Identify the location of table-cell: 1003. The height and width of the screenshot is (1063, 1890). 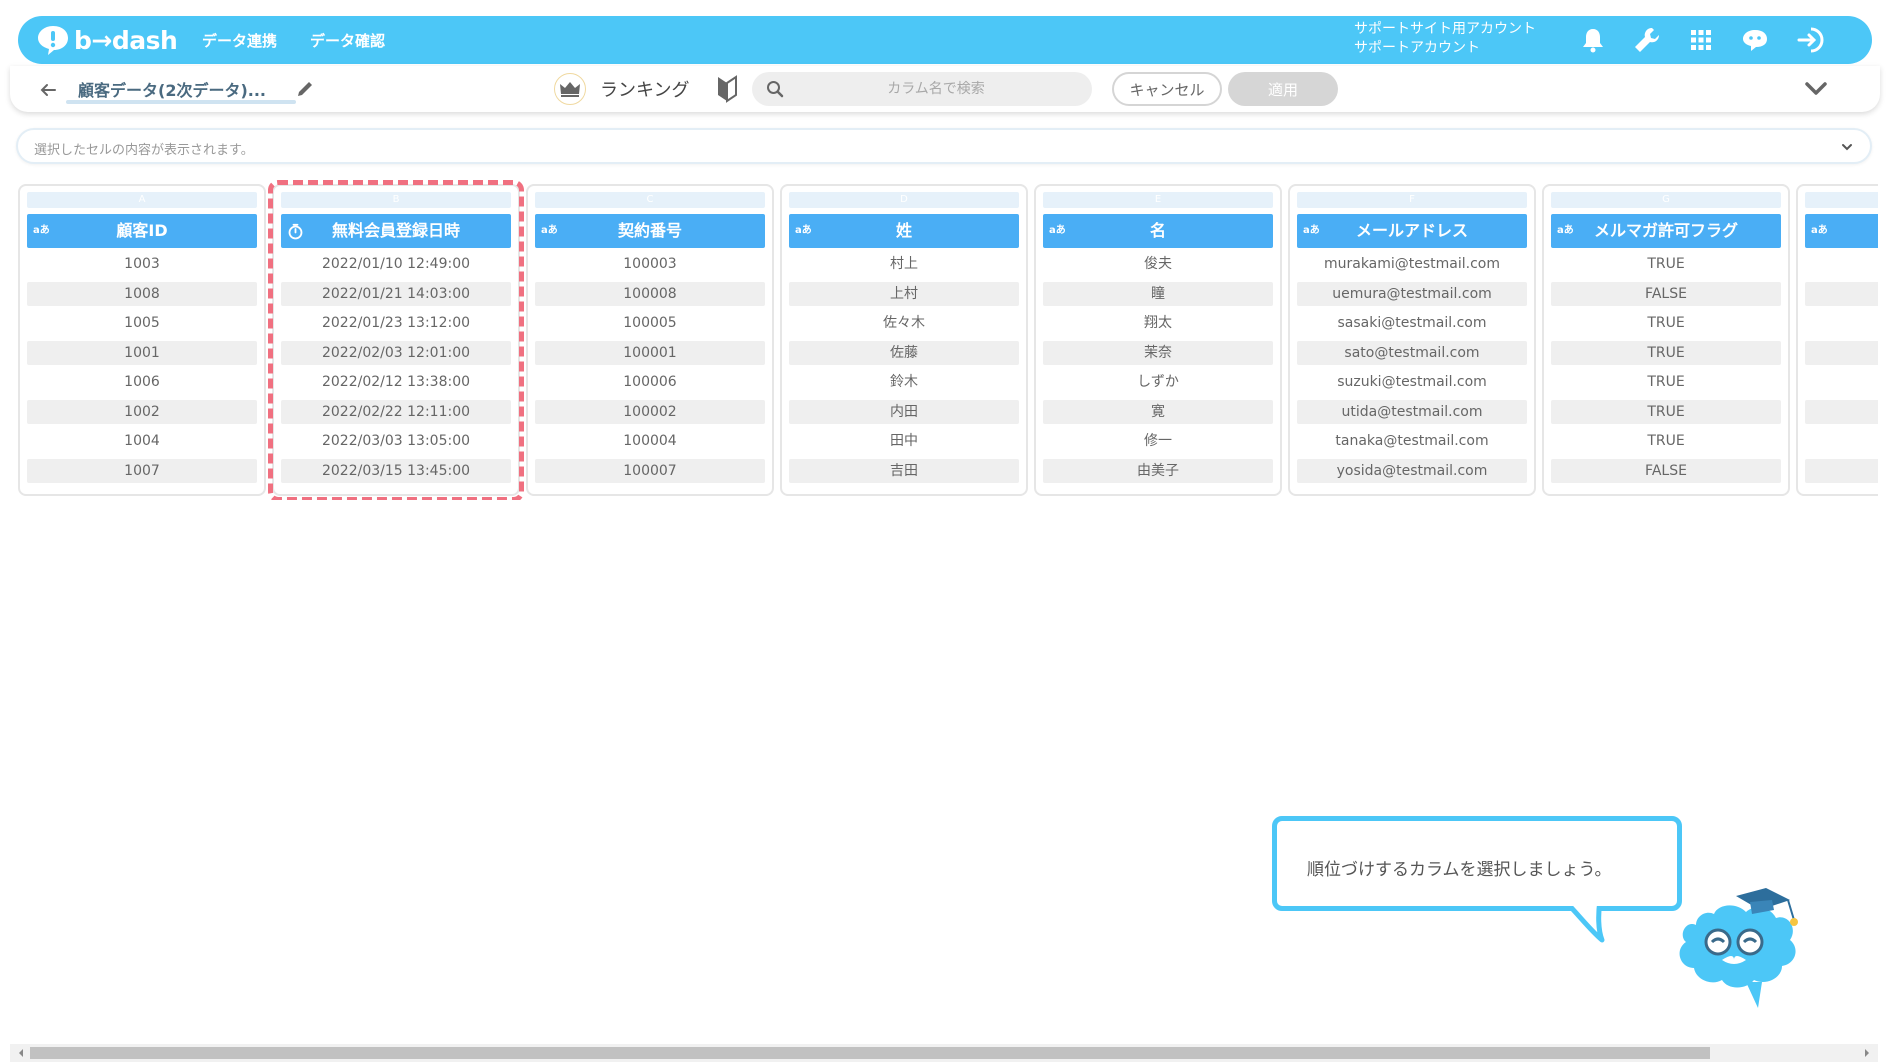
(142, 264).